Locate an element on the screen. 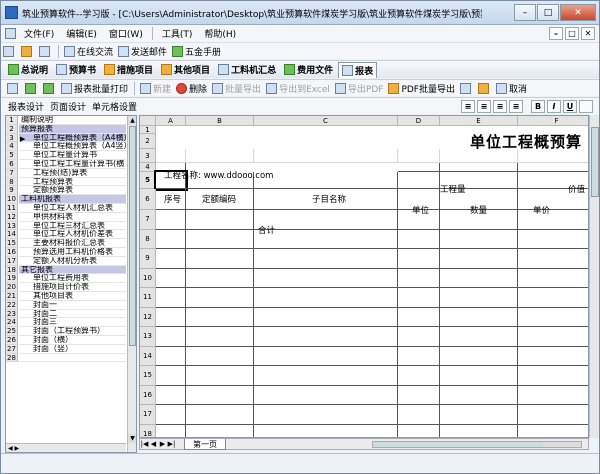 The image size is (600, 474). report-list-item: 13 单位工程三材汇总表 is located at coordinates (71, 226).